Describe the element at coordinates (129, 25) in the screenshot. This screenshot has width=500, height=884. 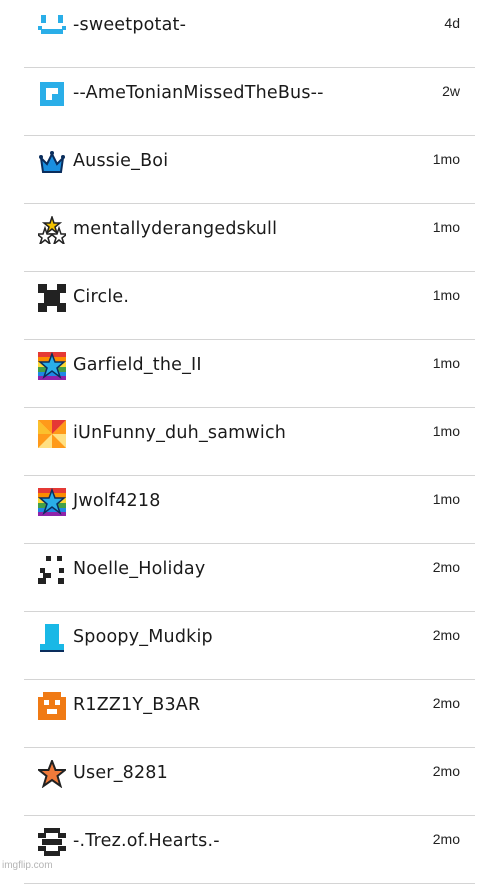
I see `username: -sweetpotat-` at that location.